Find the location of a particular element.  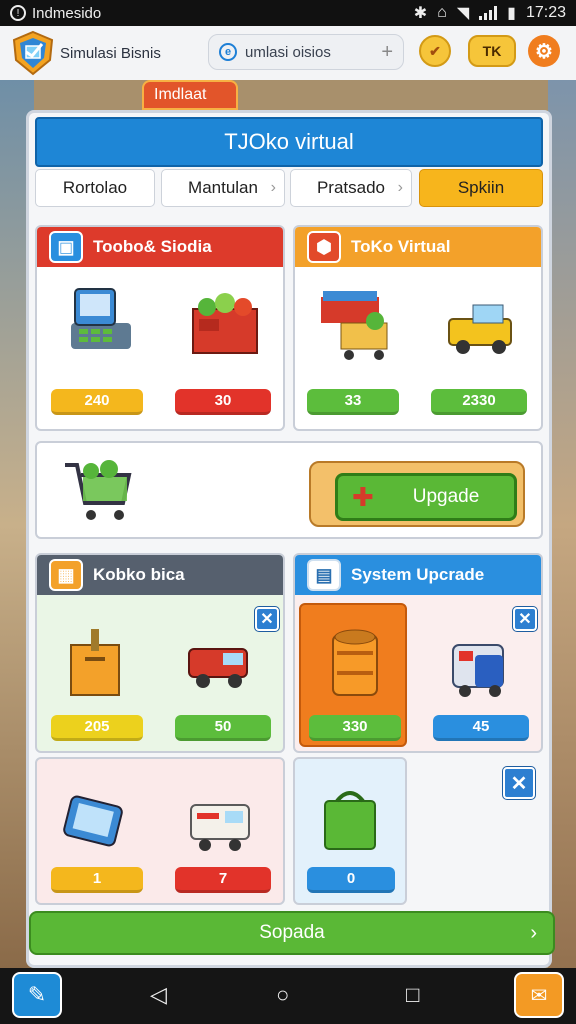

tk-button: TK is located at coordinates (492, 51).